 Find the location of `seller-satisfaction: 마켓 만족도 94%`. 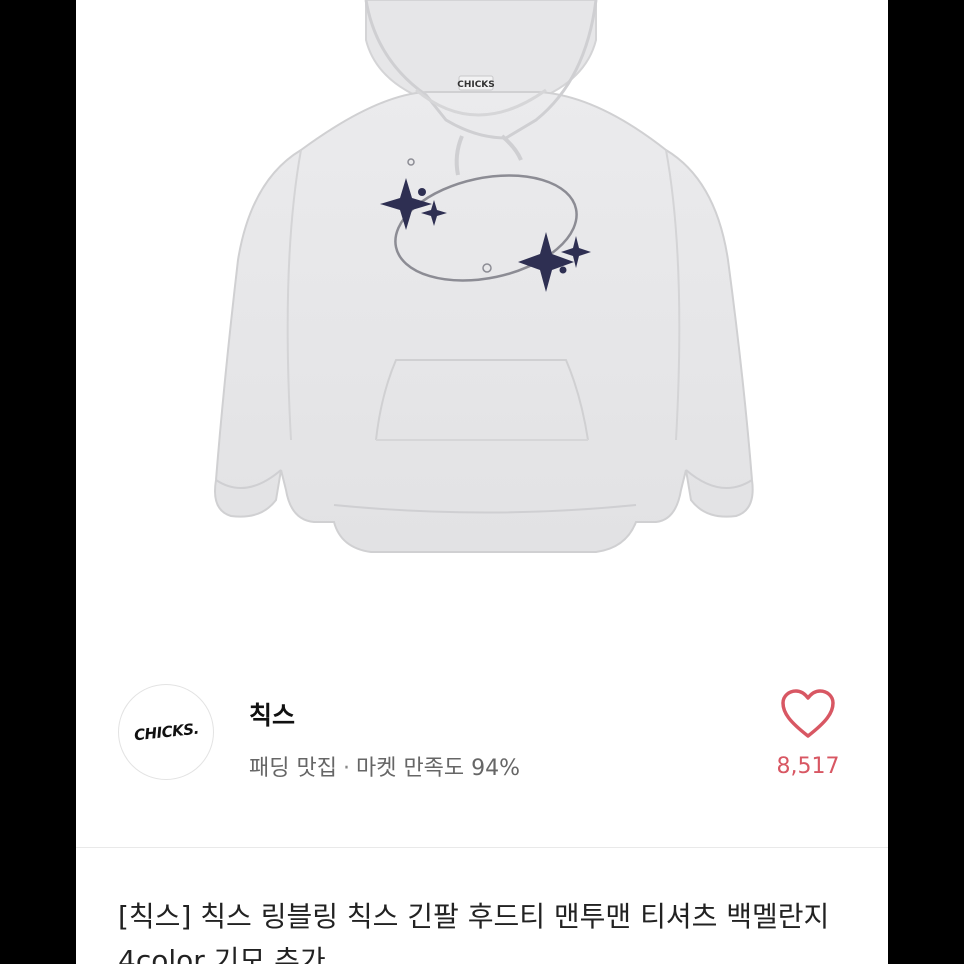

seller-satisfaction: 마켓 만족도 94% is located at coordinates (438, 768).